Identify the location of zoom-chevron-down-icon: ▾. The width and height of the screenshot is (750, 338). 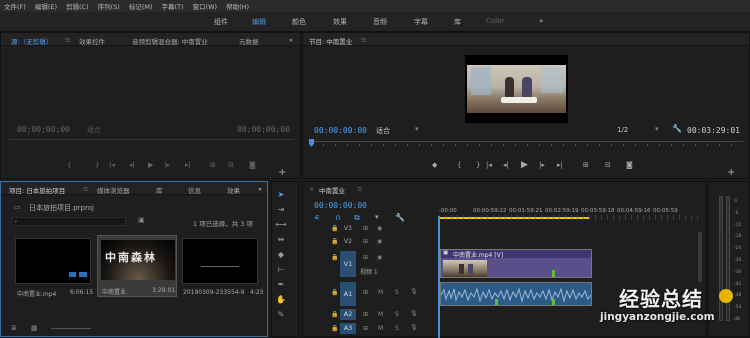
(417, 129).